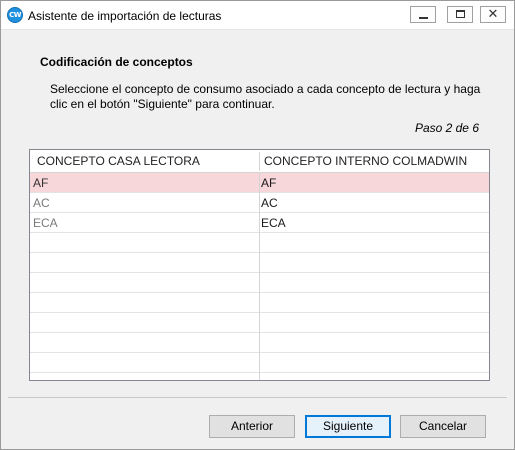  I want to click on close-button: ✕, so click(493, 14).